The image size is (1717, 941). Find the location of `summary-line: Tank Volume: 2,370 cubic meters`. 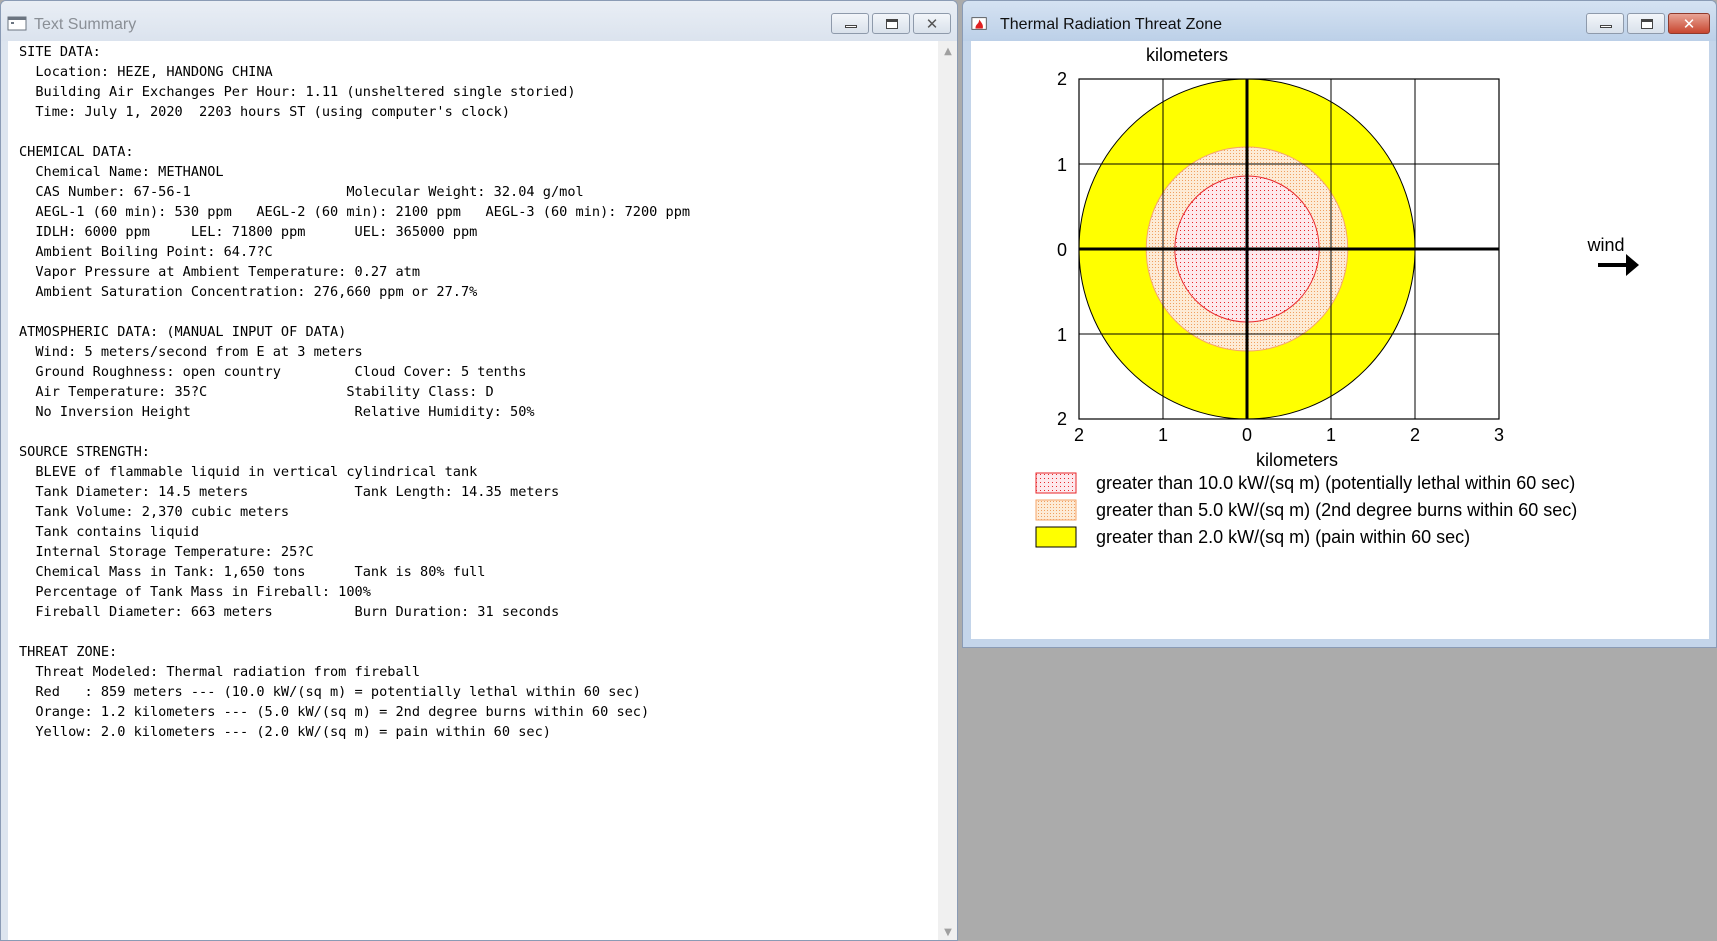

summary-line: Tank Volume: 2,370 cubic meters is located at coordinates (154, 512).